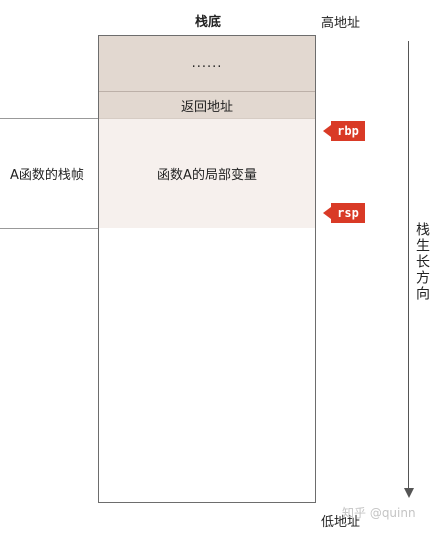 This screenshot has width=438, height=533. What do you see at coordinates (409, 493) in the screenshot?
I see `growth-arrow-head-icon` at bounding box center [409, 493].